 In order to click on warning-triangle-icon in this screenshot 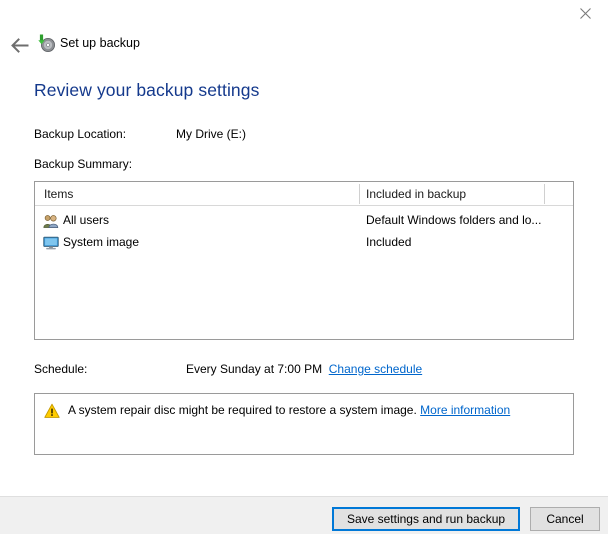, I will do `click(52, 410)`.